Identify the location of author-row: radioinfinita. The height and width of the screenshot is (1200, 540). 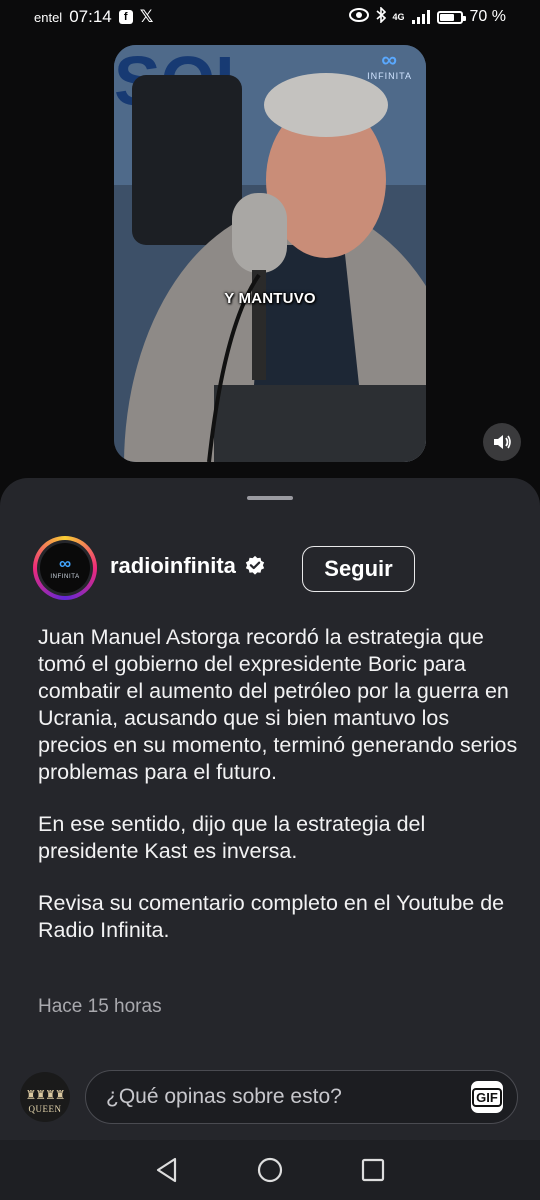
(188, 566).